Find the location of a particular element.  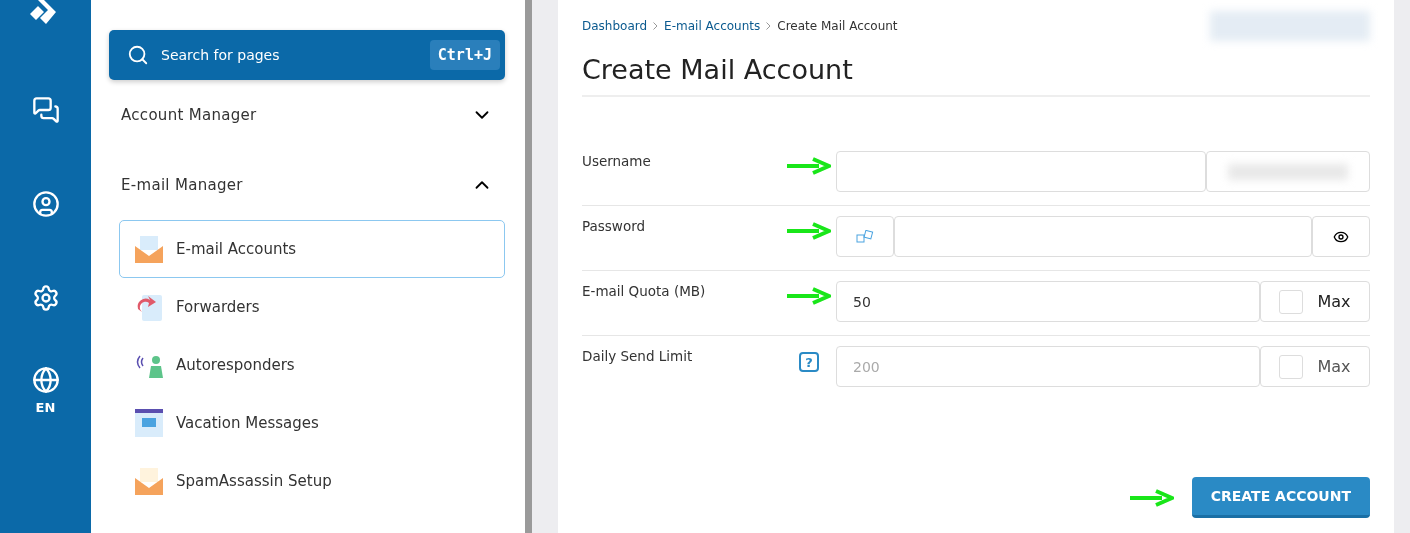

profile-icon is located at coordinates (45, 204).